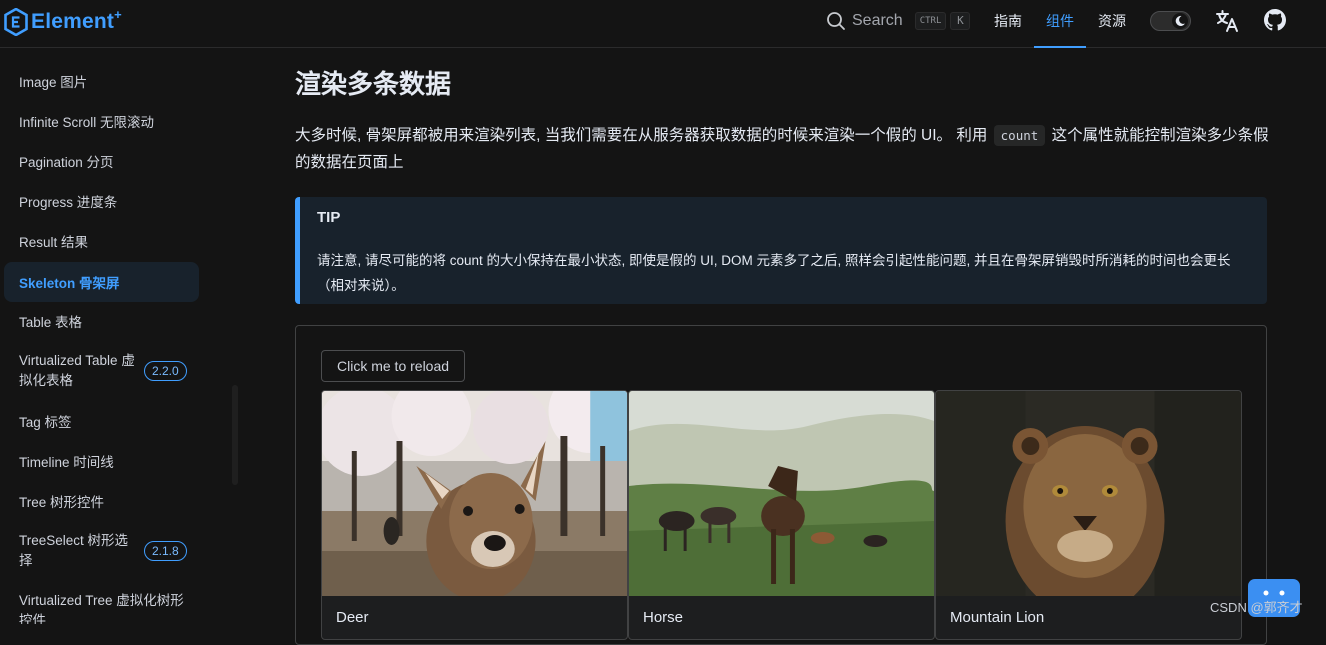 The width and height of the screenshot is (1326, 645). I want to click on sidebar-item-timeline: Timeline 时间线, so click(101, 461).